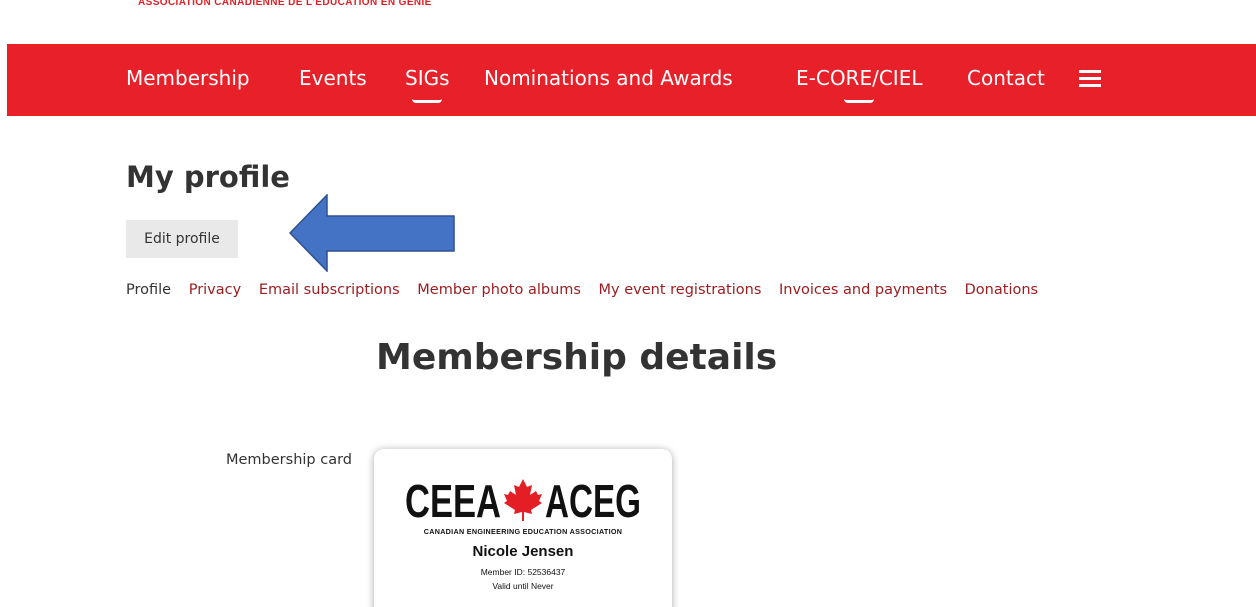  I want to click on arrow-icon, so click(372, 233).